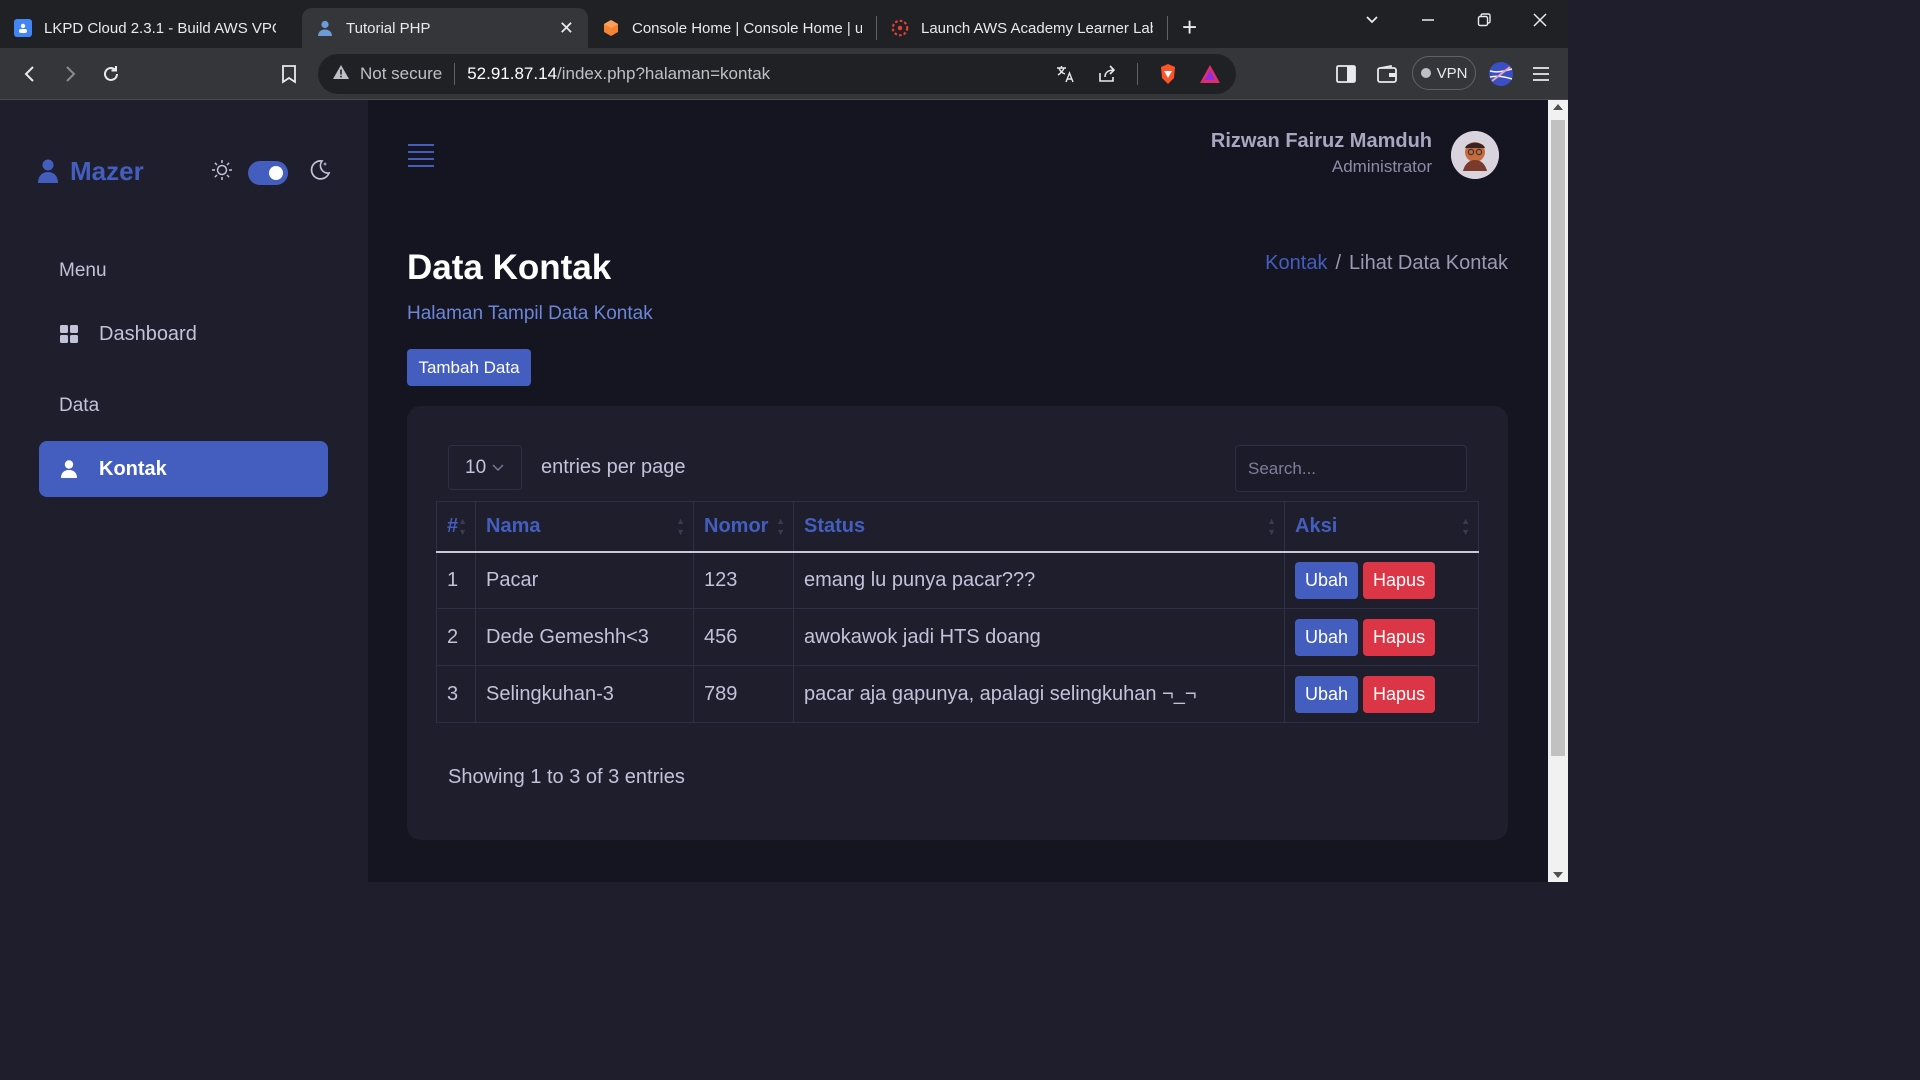 Image resolution: width=1920 pixels, height=1080 pixels. What do you see at coordinates (30, 74) in the screenshot?
I see `back-icon` at bounding box center [30, 74].